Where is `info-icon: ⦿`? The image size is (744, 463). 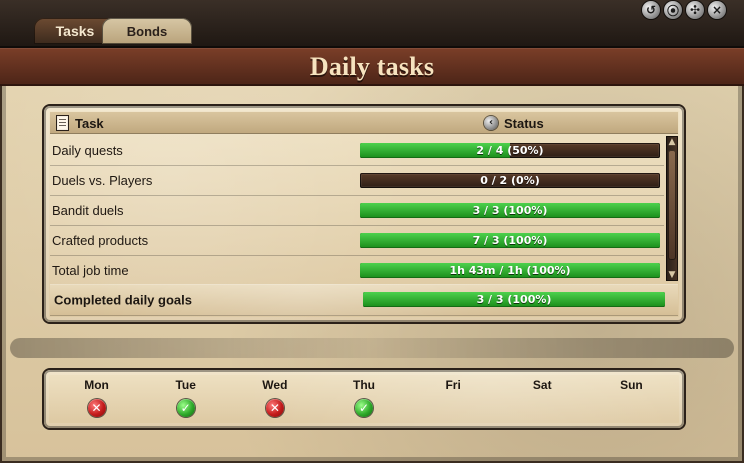
info-icon: ⦿ is located at coordinates (673, 10).